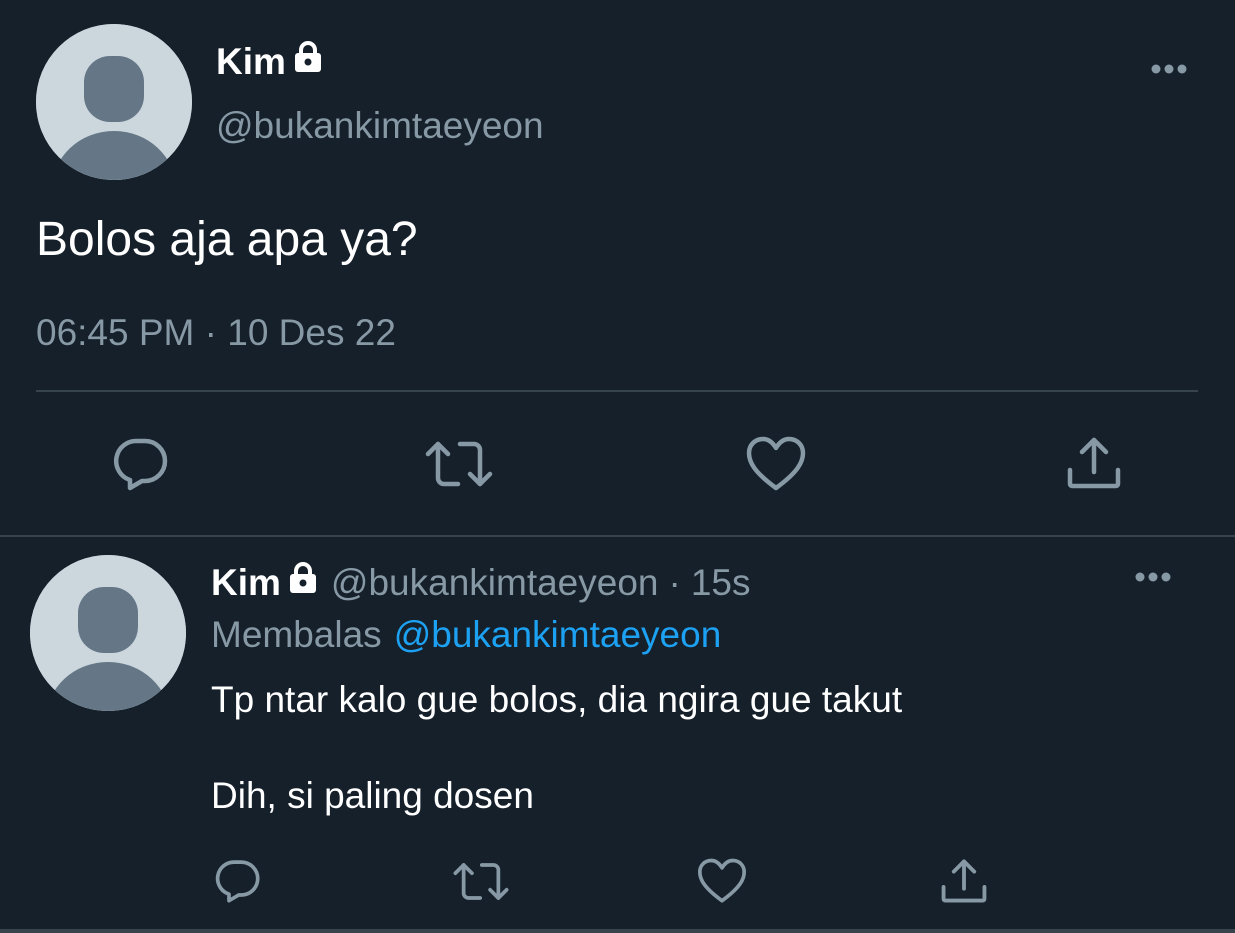 This screenshot has height=933, width=1235. What do you see at coordinates (216, 333) in the screenshot?
I see `tweet-timestamp: 06:45 PM · 10 Des 22` at bounding box center [216, 333].